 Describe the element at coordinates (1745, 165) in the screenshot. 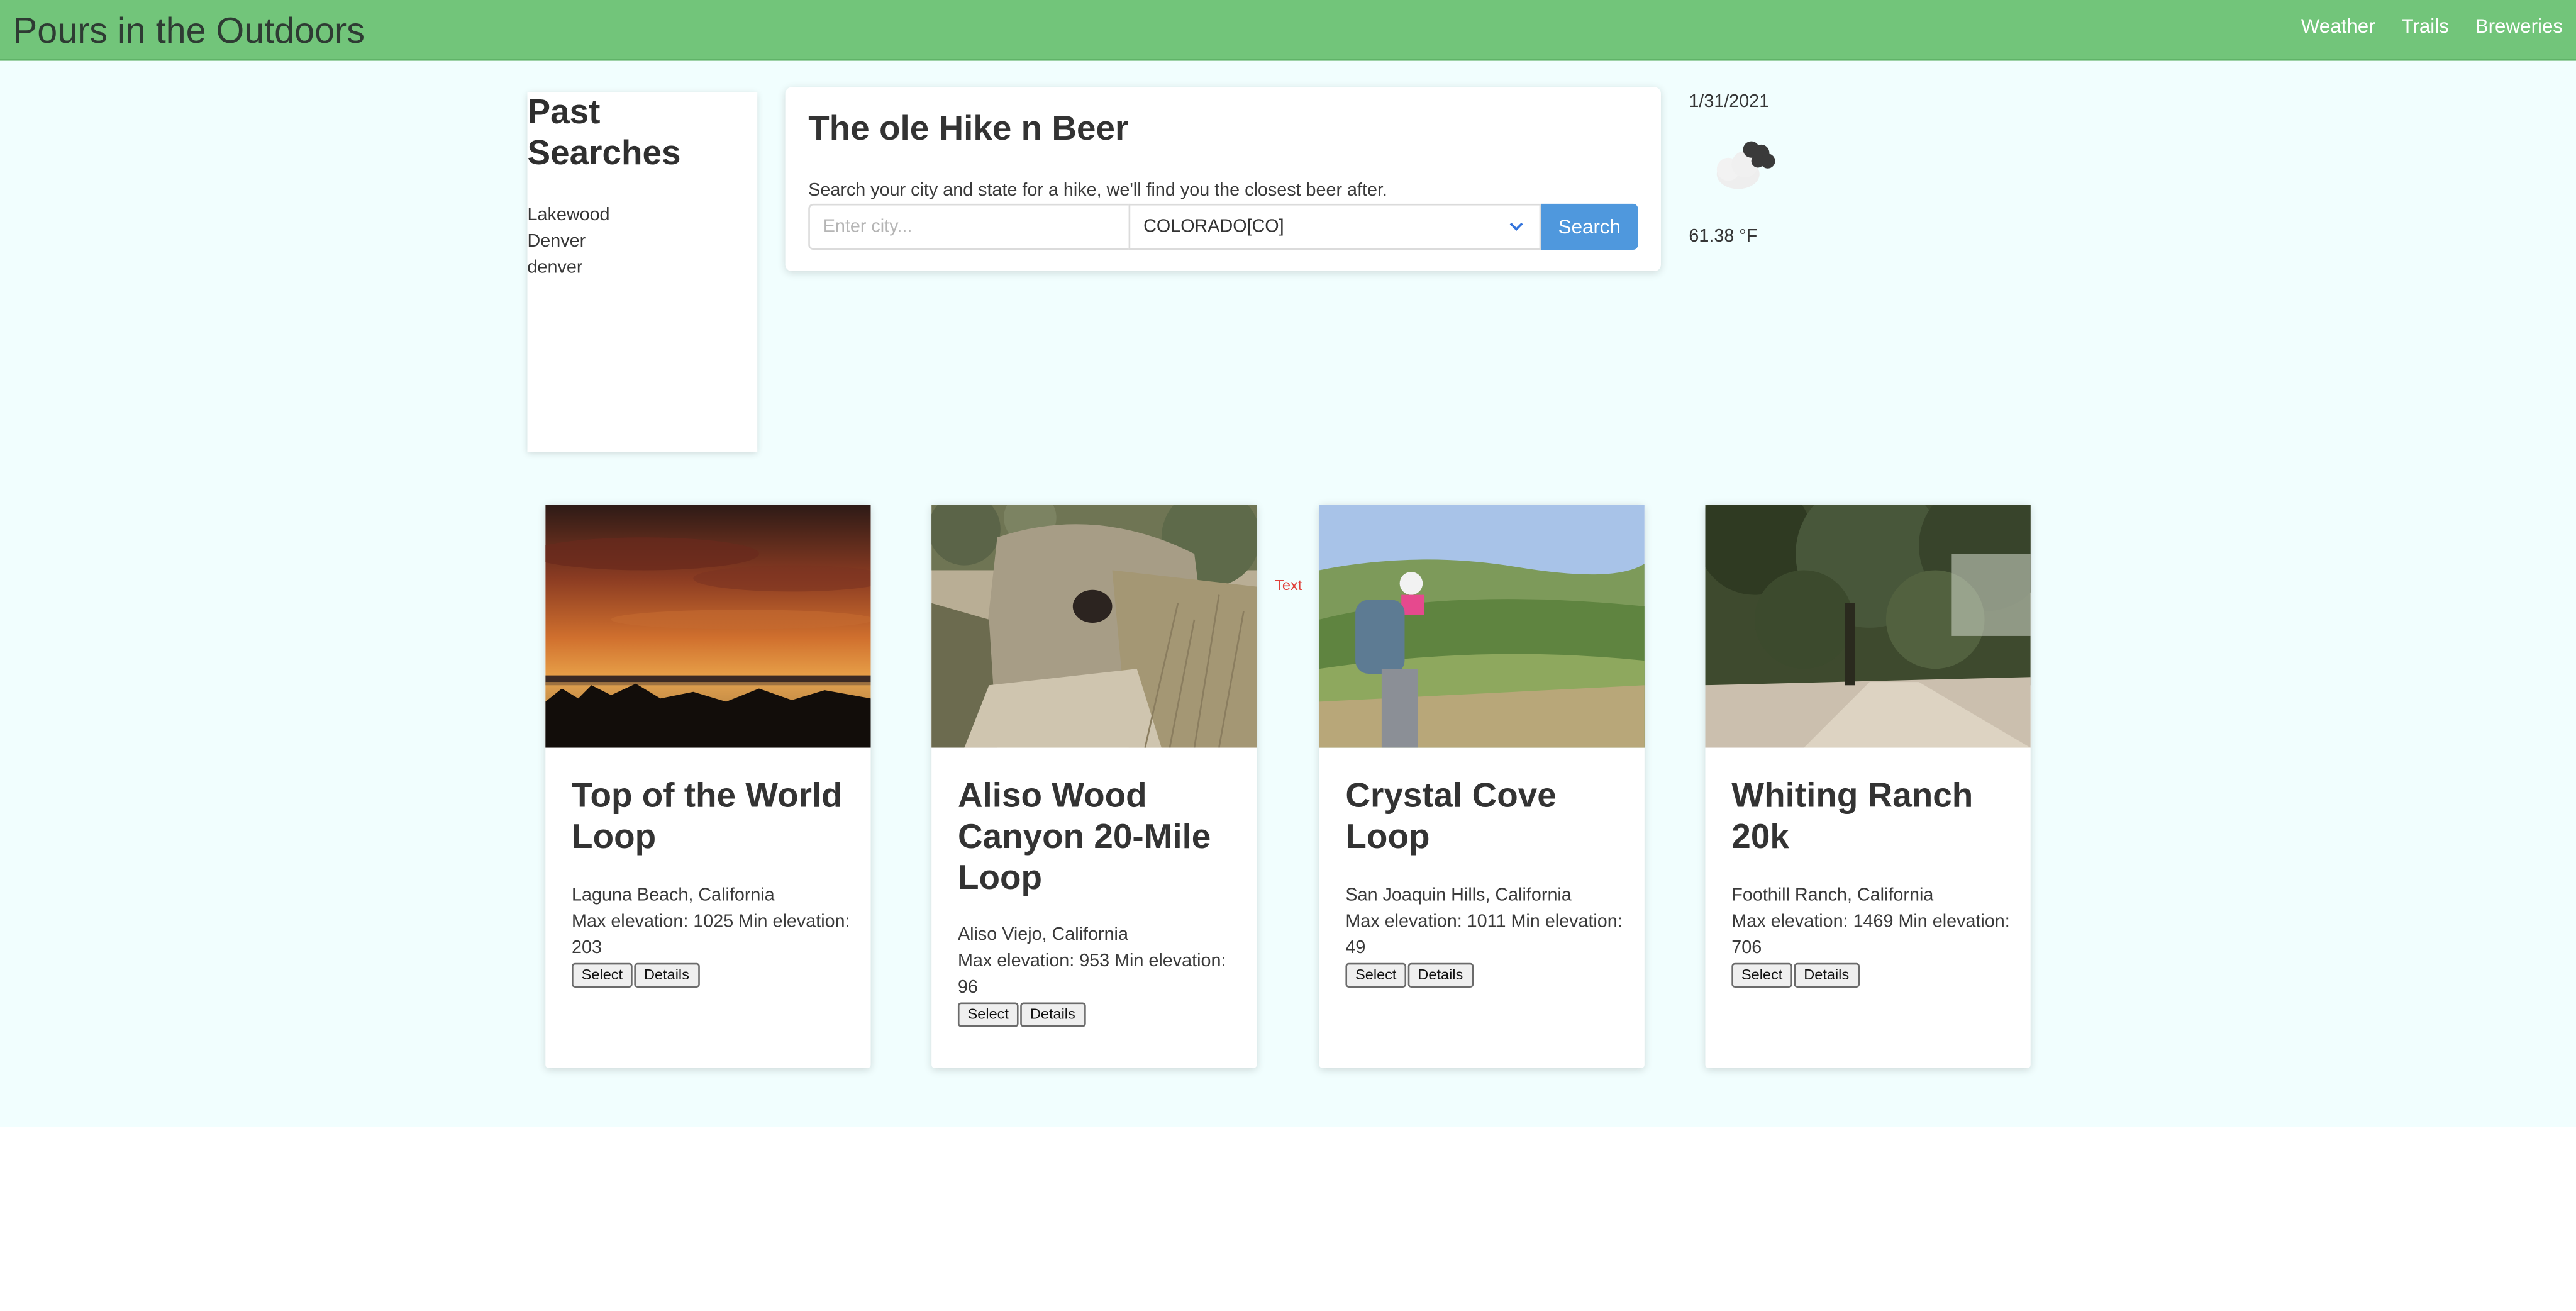

I see `cloudy-icon` at that location.